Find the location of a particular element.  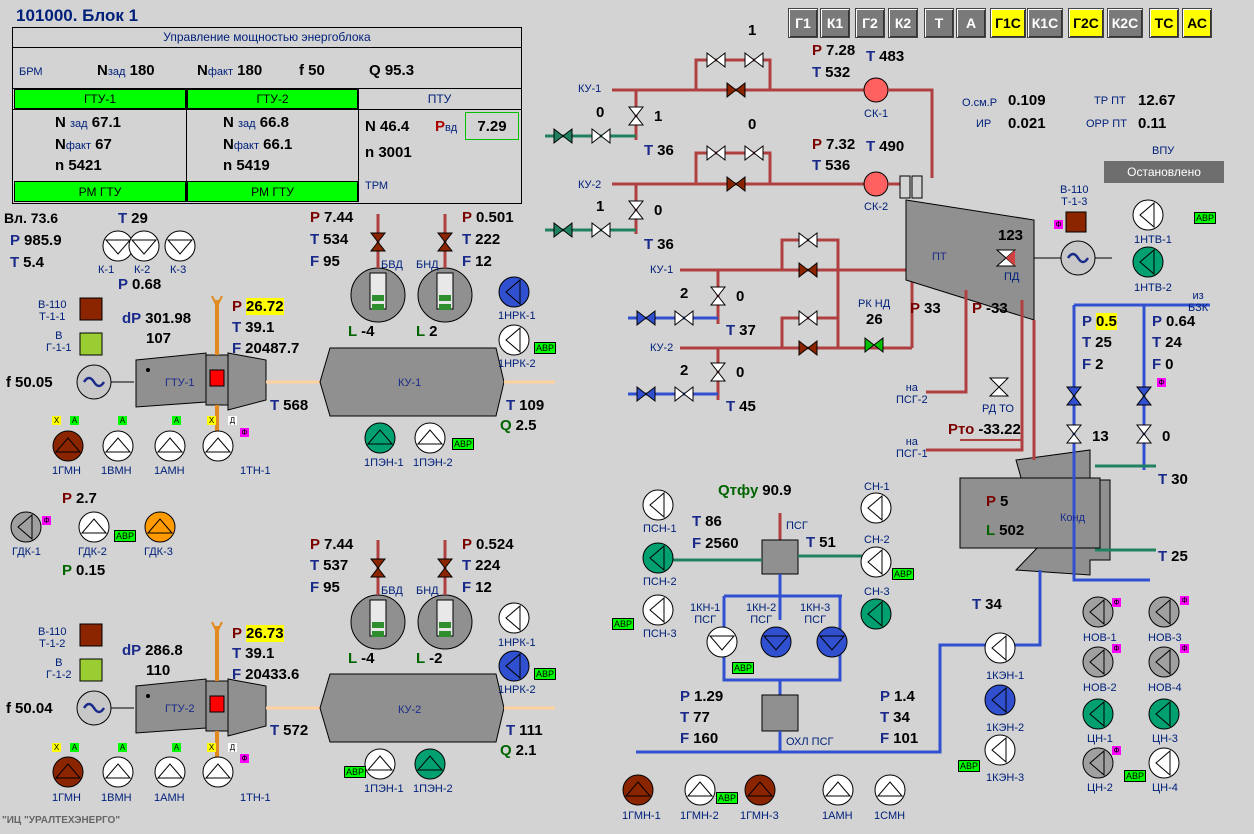

lp-water-valve-1a is located at coordinates (646, 318).